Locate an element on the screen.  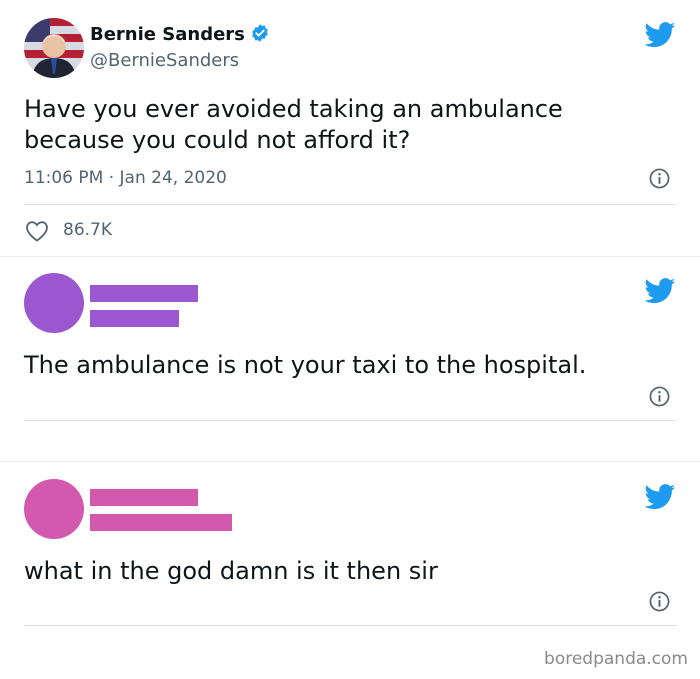
author-name: Bernie Sanders is located at coordinates (180, 35).